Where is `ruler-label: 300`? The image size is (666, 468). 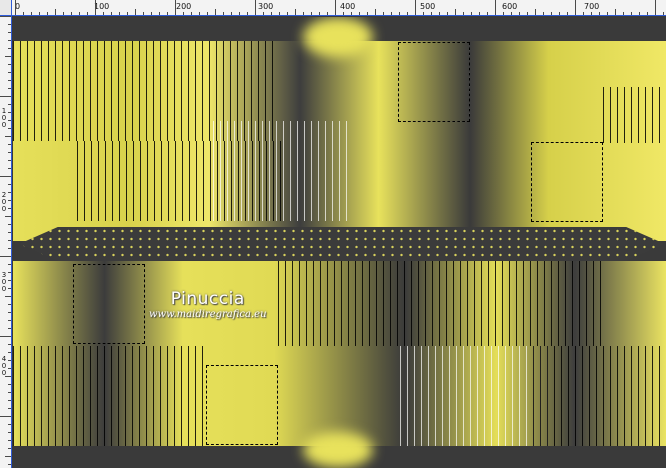 ruler-label: 300 is located at coordinates (4, 282).